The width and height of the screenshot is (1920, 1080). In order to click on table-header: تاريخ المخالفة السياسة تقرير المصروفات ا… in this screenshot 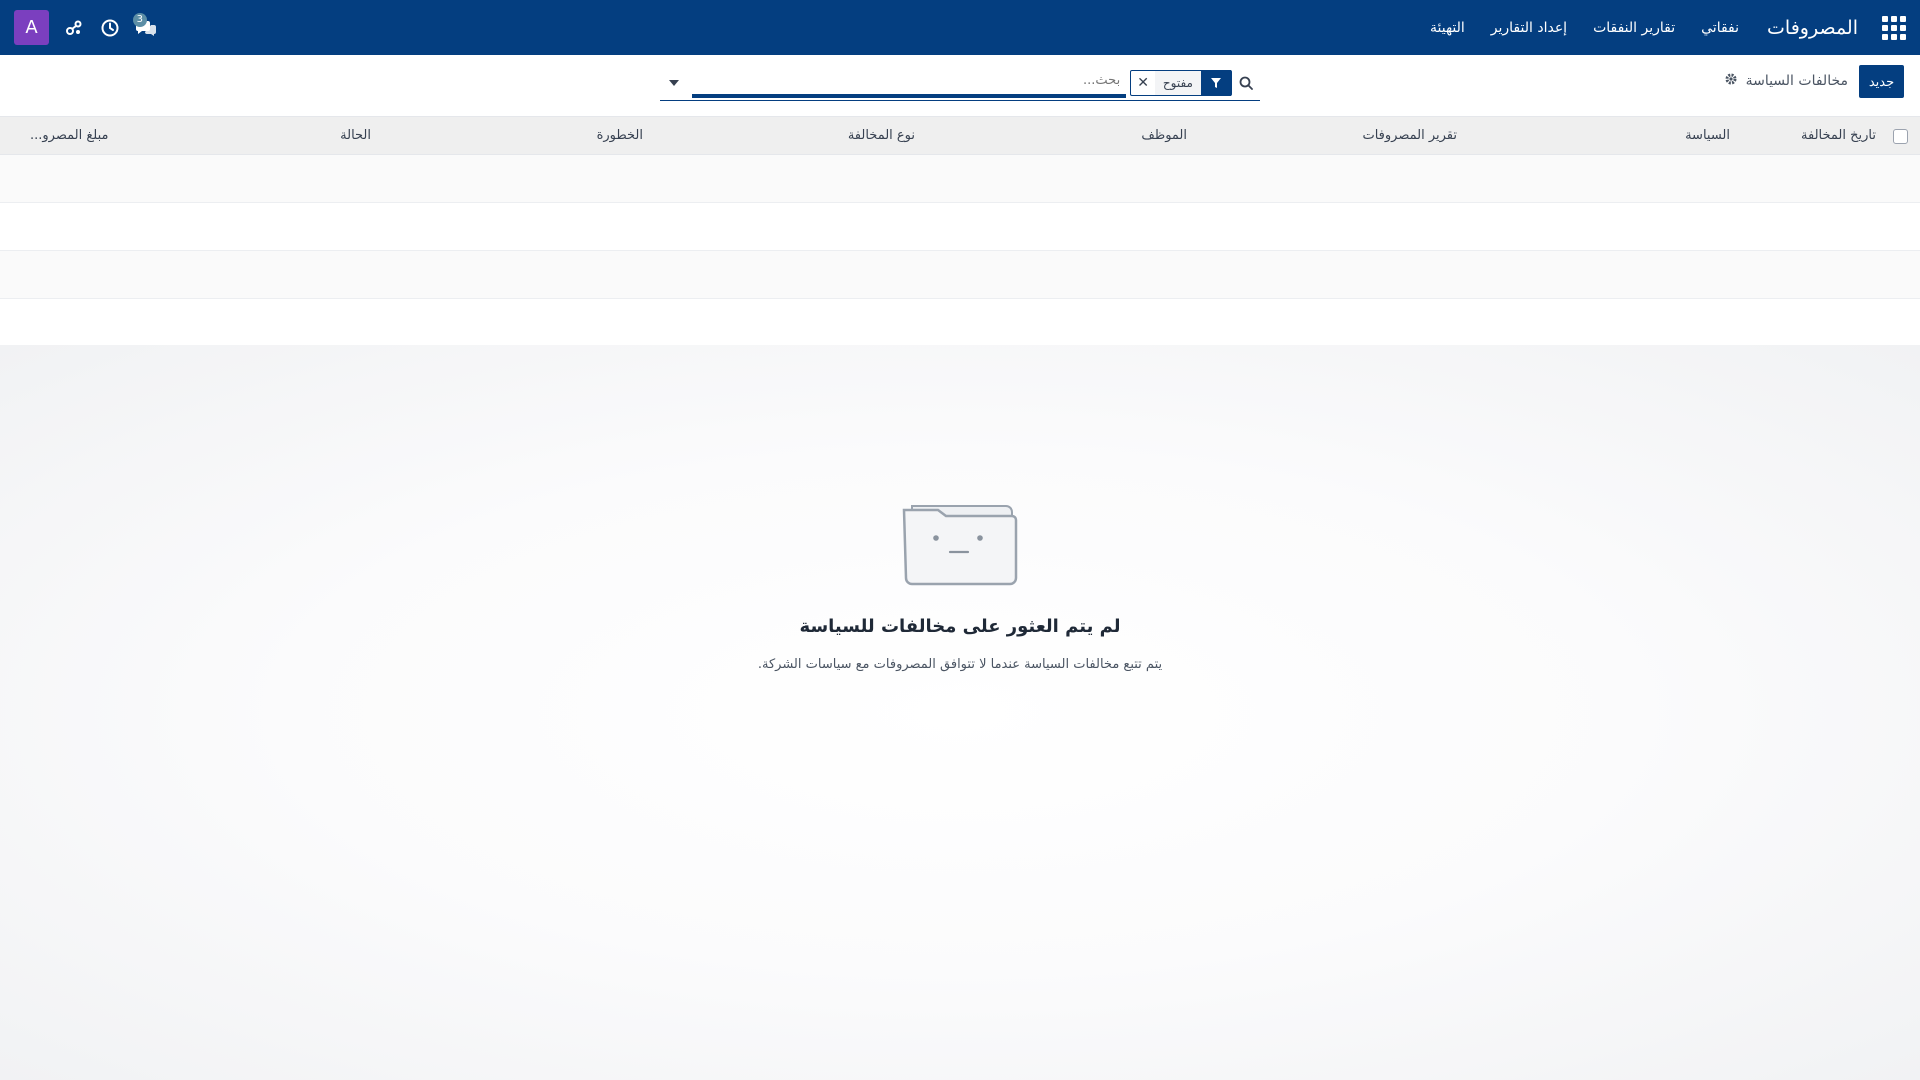, I will do `click(960, 136)`.